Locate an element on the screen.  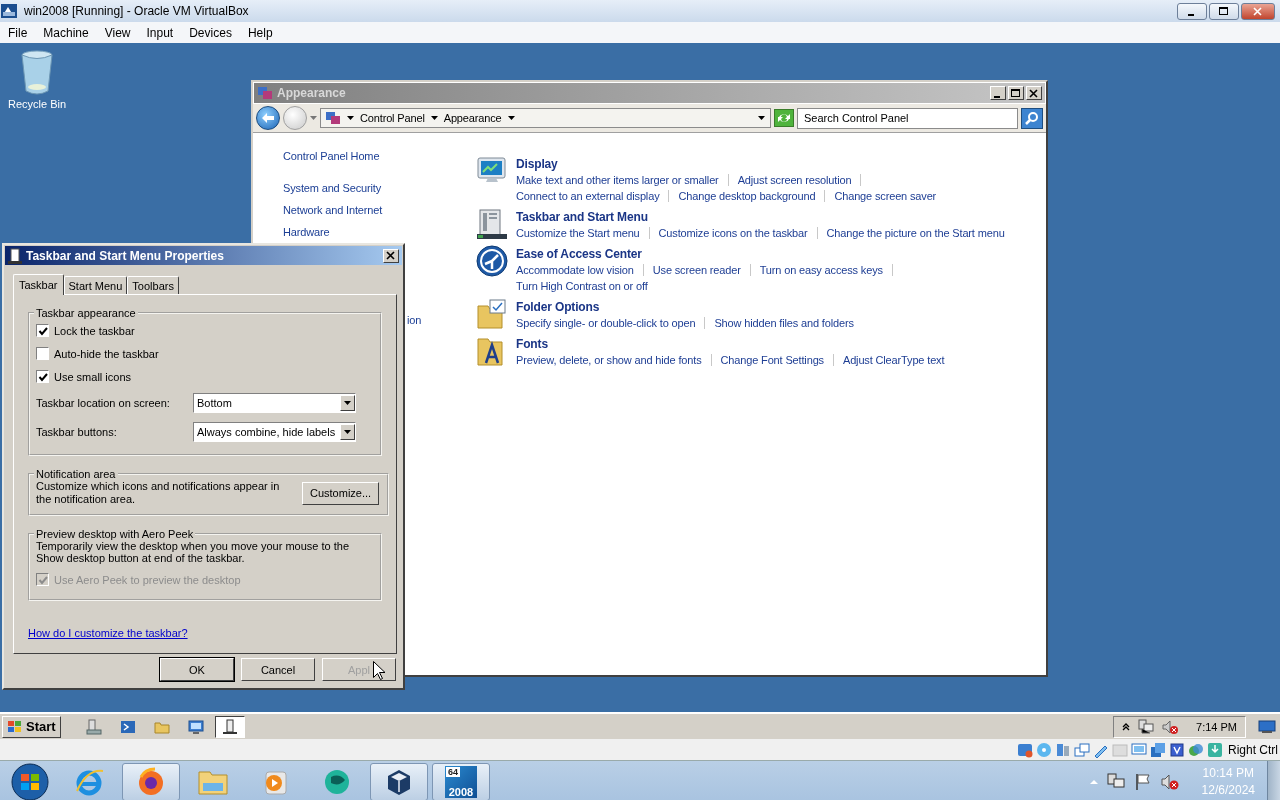
category-link: Adjust ClearType text is located at coordinates (893, 360).